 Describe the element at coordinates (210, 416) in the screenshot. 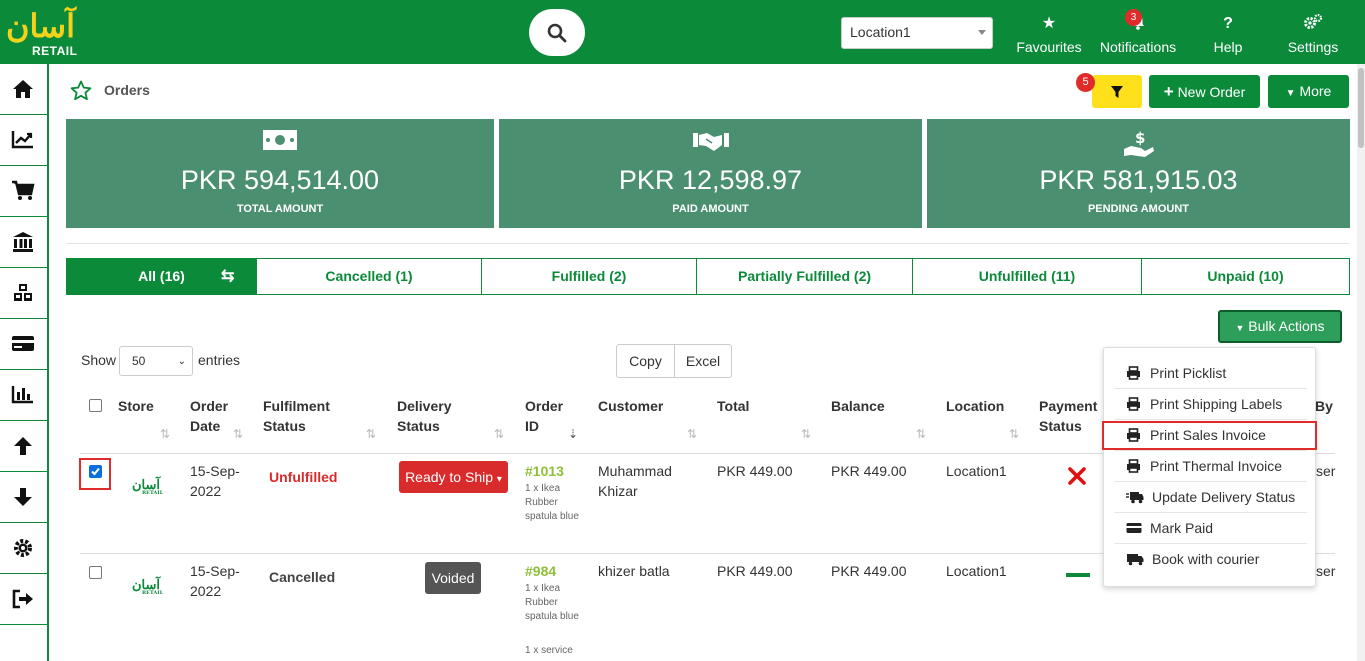

I see `col-order-date: Order Date` at that location.